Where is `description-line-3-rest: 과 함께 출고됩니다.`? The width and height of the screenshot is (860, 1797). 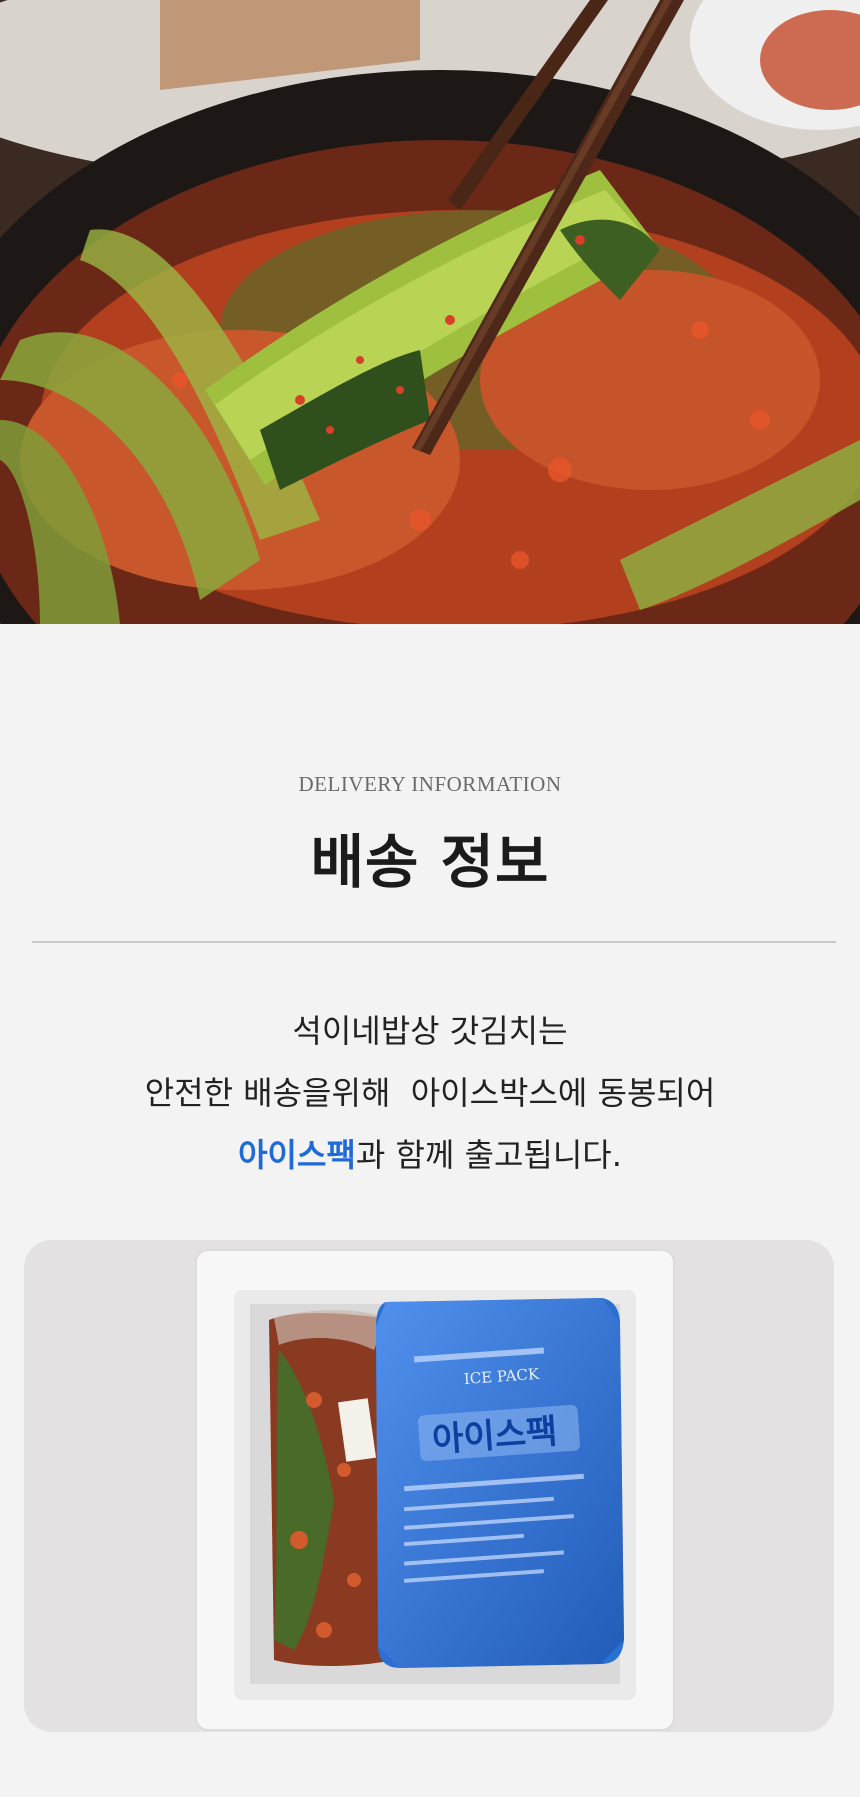
description-line-3-rest: 과 함께 출고됩니다. is located at coordinates (488, 1155).